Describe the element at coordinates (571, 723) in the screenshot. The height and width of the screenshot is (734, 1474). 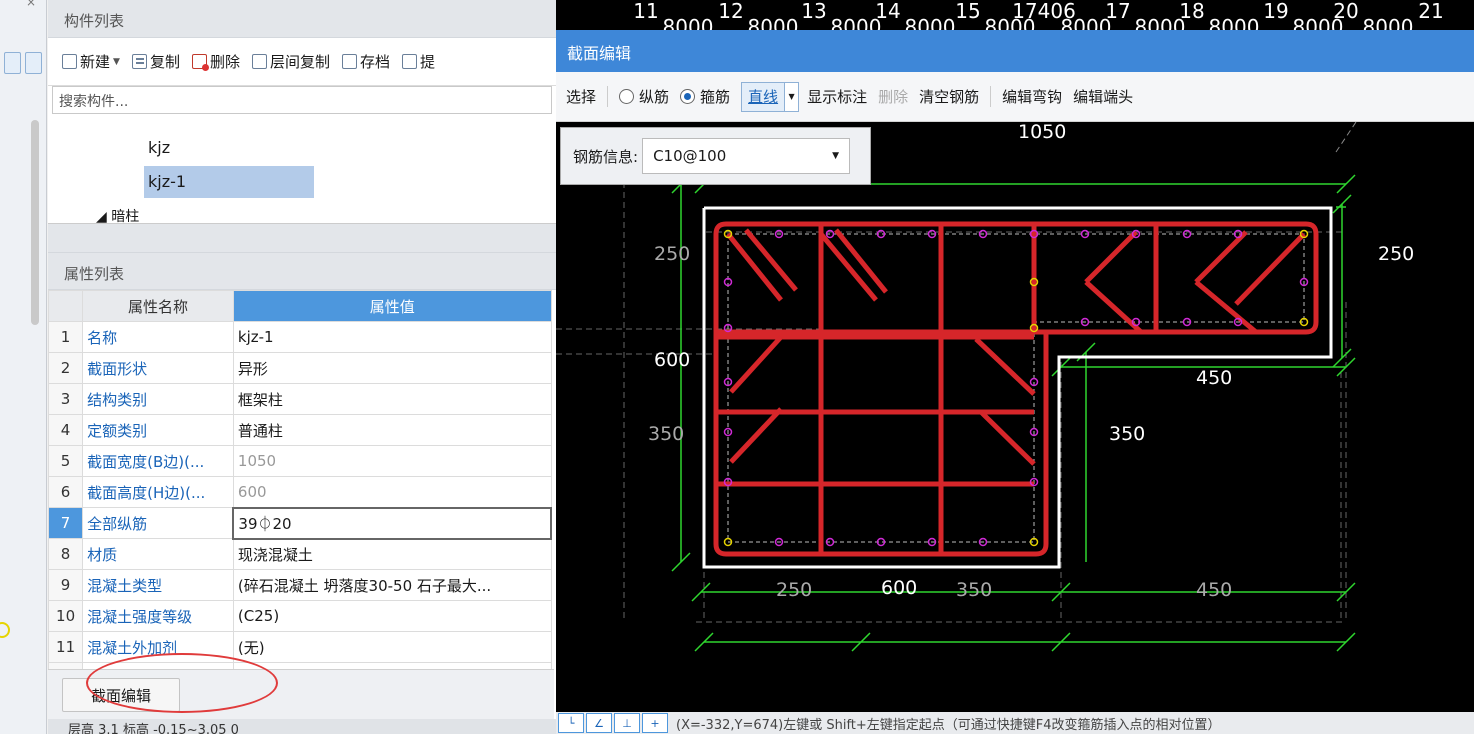
I see `orthogonal-icon: └` at that location.